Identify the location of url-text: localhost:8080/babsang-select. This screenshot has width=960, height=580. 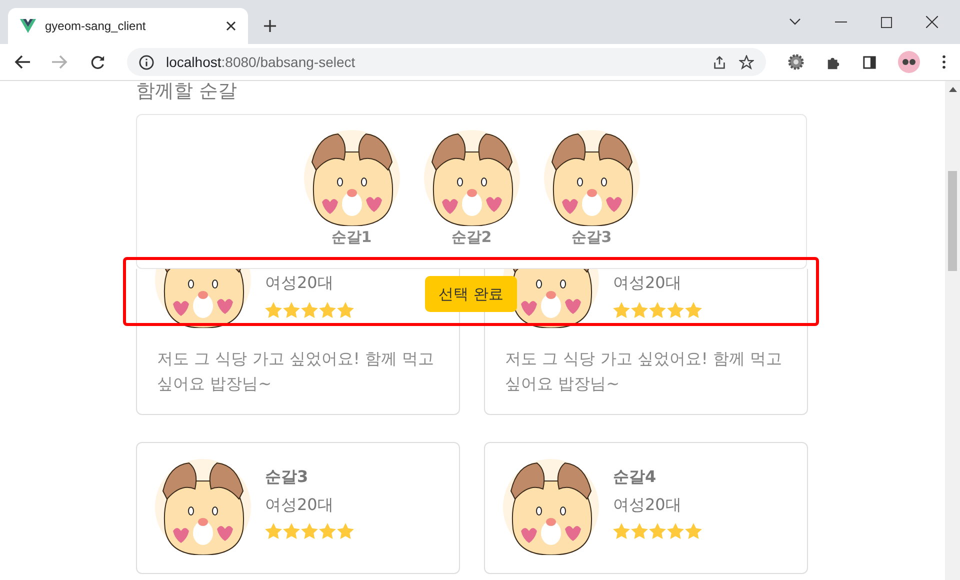
(261, 62).